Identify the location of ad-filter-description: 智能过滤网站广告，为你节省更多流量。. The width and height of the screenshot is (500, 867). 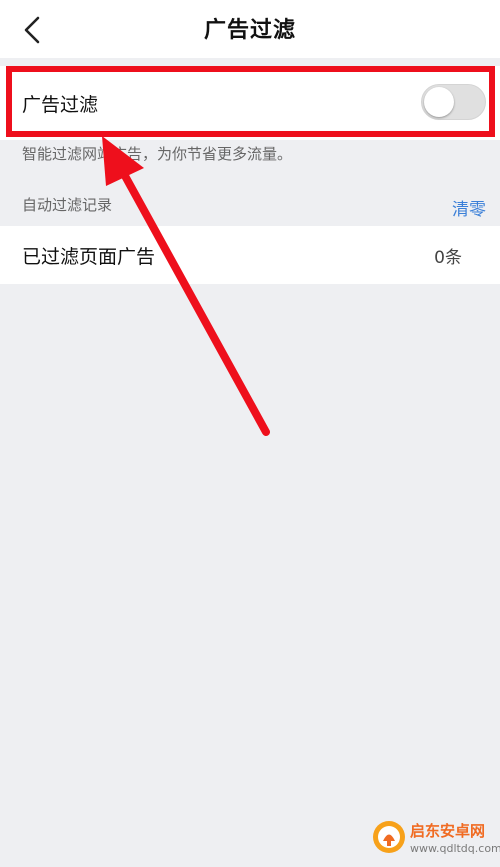
(157, 154).